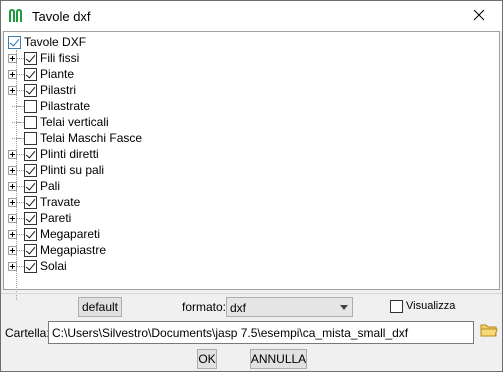 The width and height of the screenshot is (503, 372). I want to click on tree-item: Plinti diretti, so click(53, 154).